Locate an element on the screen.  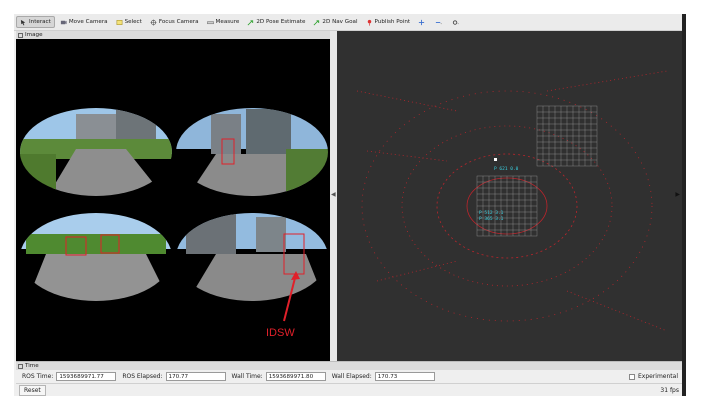
select-tool-button: Select is located at coordinates (129, 22).